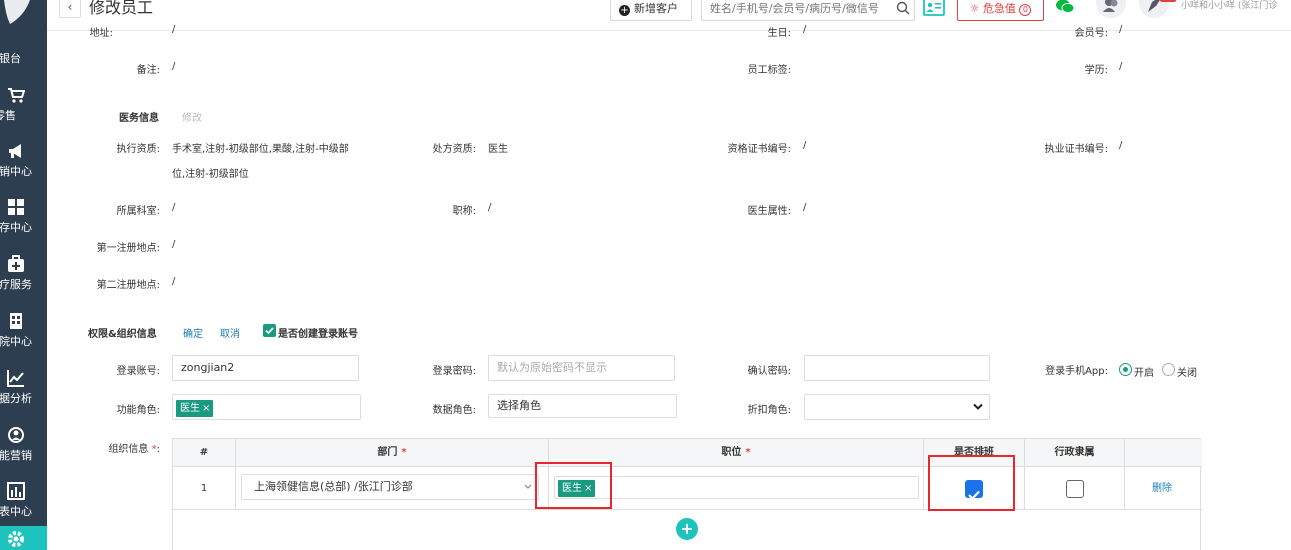 The width and height of the screenshot is (1291, 550). Describe the element at coordinates (687, 529) in the screenshot. I see `add-row-button: +` at that location.